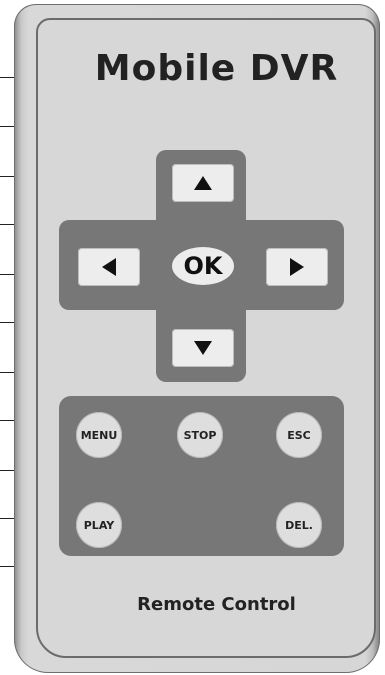  I want to click on menu-button: MENU, so click(99, 435).